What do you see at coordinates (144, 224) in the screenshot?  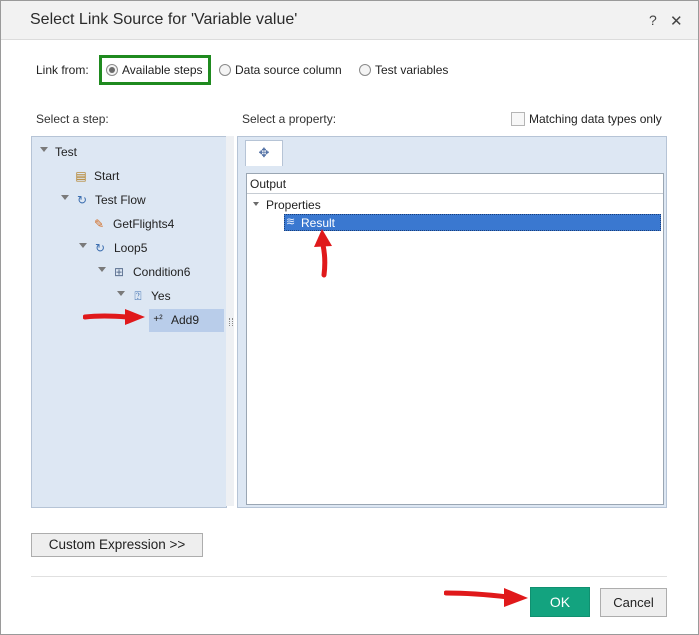 I see `tree-item-label: GetFlights4` at bounding box center [144, 224].